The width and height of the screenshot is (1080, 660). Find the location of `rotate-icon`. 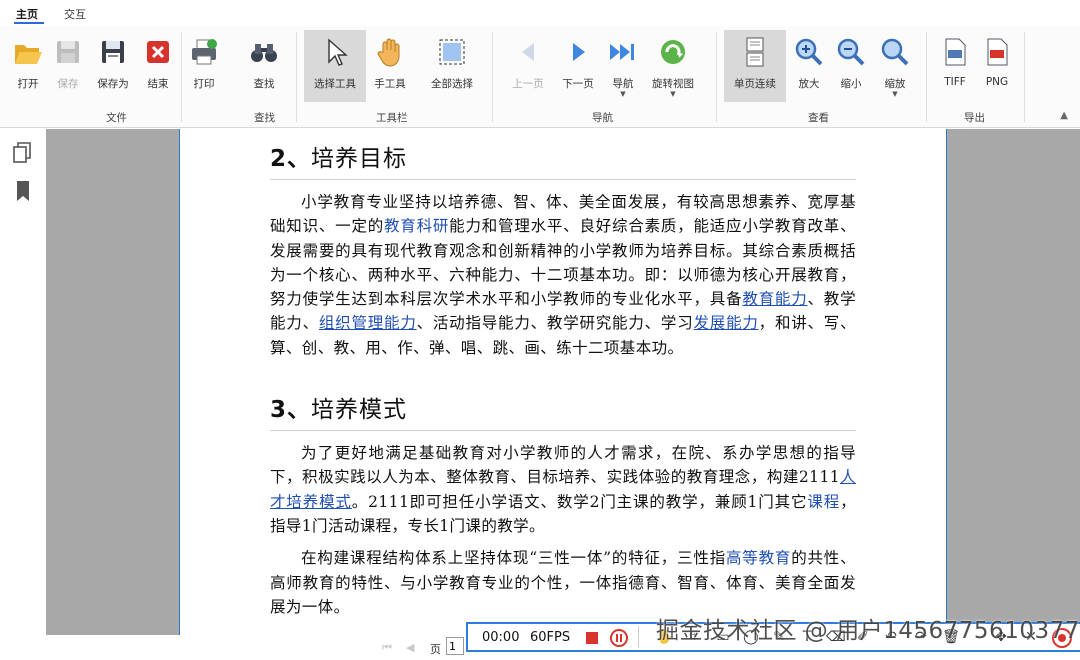

rotate-icon is located at coordinates (673, 52).